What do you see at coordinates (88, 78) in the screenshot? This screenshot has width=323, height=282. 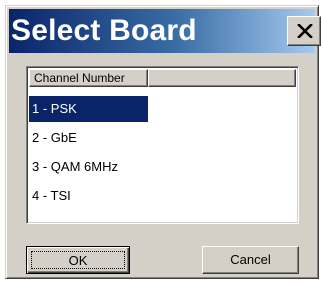 I see `column-header-channel-number: Channel Number` at bounding box center [88, 78].